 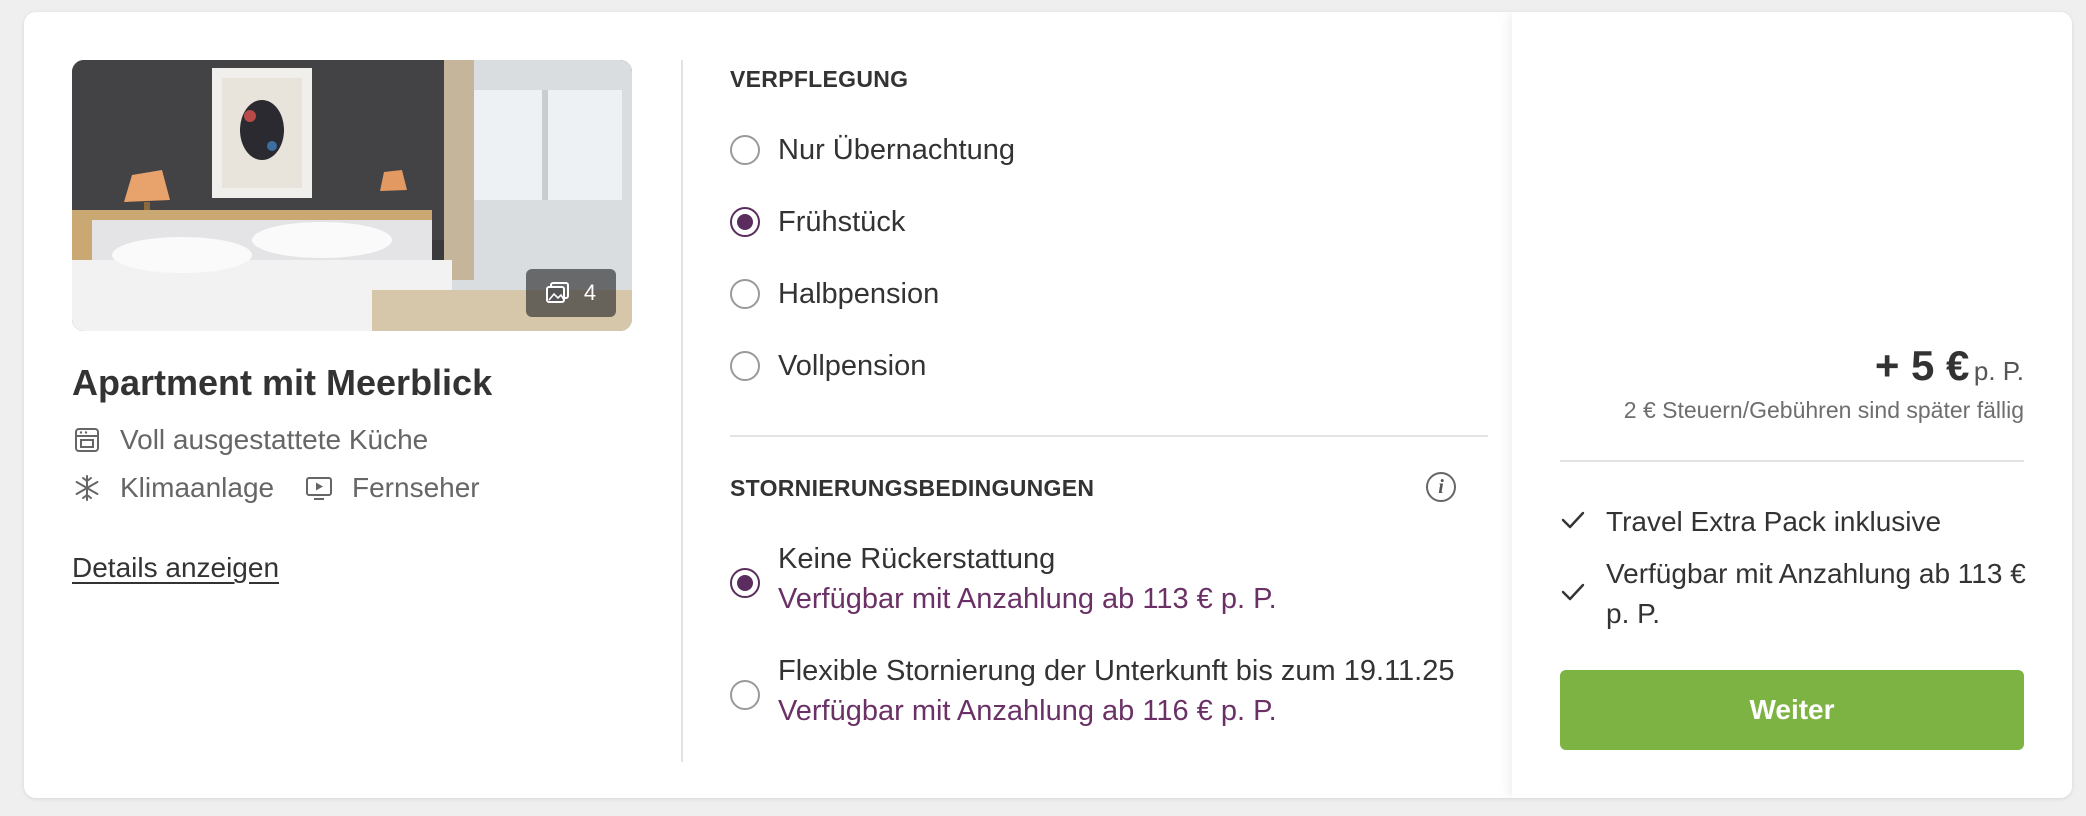 I want to click on continue-button: Weiter, so click(x=1792, y=710).